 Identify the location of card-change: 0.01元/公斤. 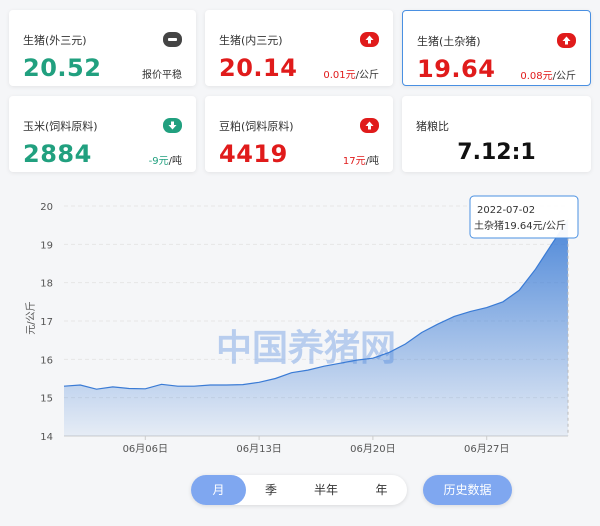
(351, 75).